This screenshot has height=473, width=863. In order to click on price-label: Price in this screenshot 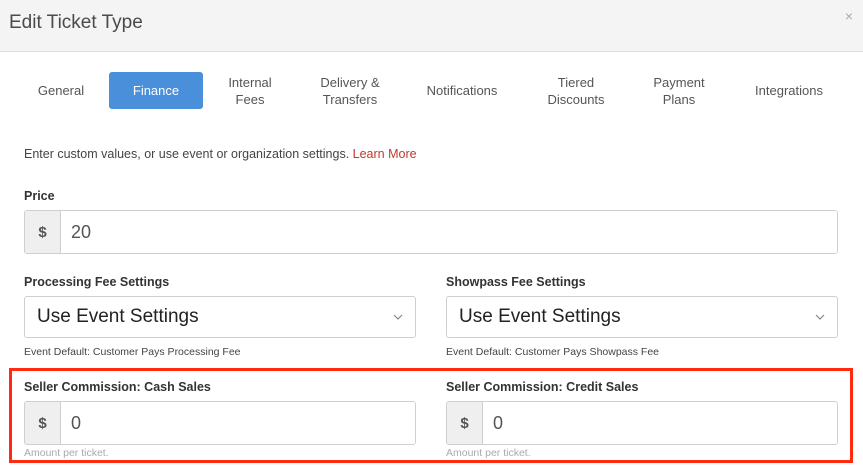, I will do `click(39, 196)`.